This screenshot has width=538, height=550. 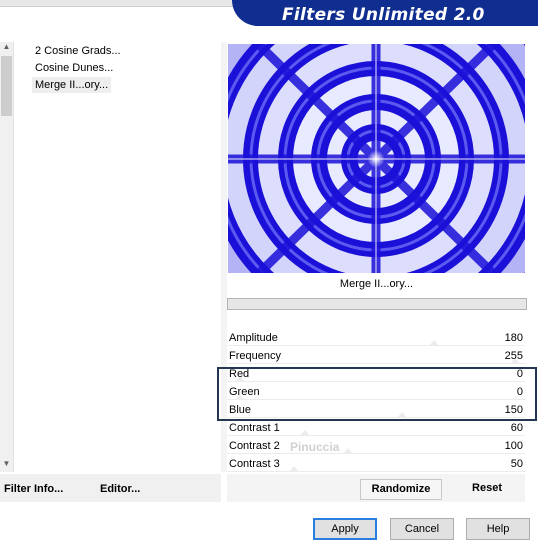 I want to click on slider-amplitude: Amplitude 180, so click(x=376, y=339).